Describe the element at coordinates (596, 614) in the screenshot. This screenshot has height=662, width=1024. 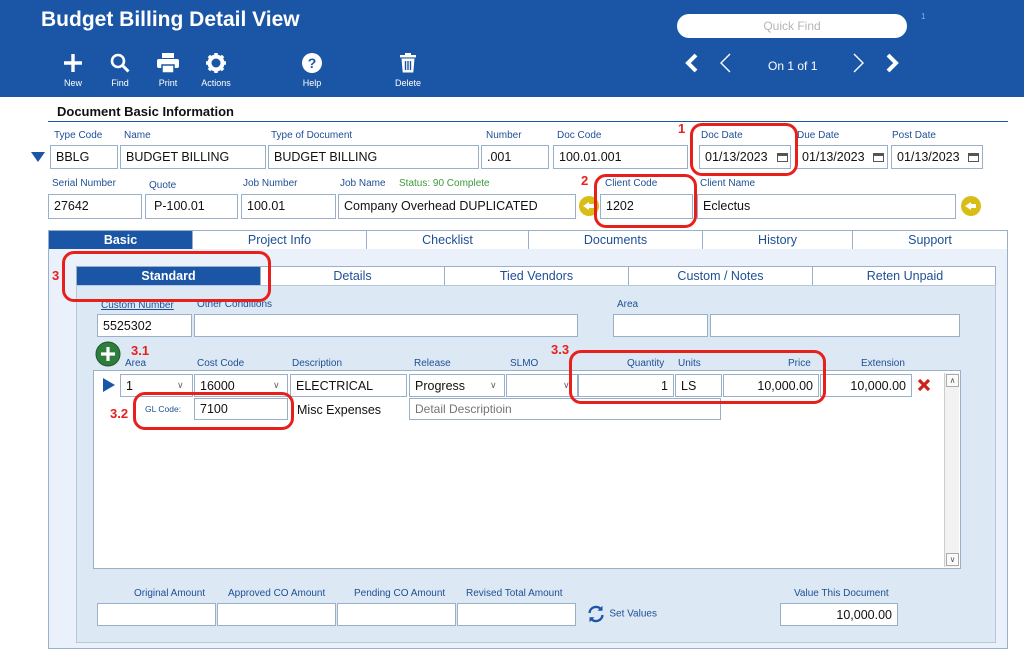
I see `refresh-icon` at that location.